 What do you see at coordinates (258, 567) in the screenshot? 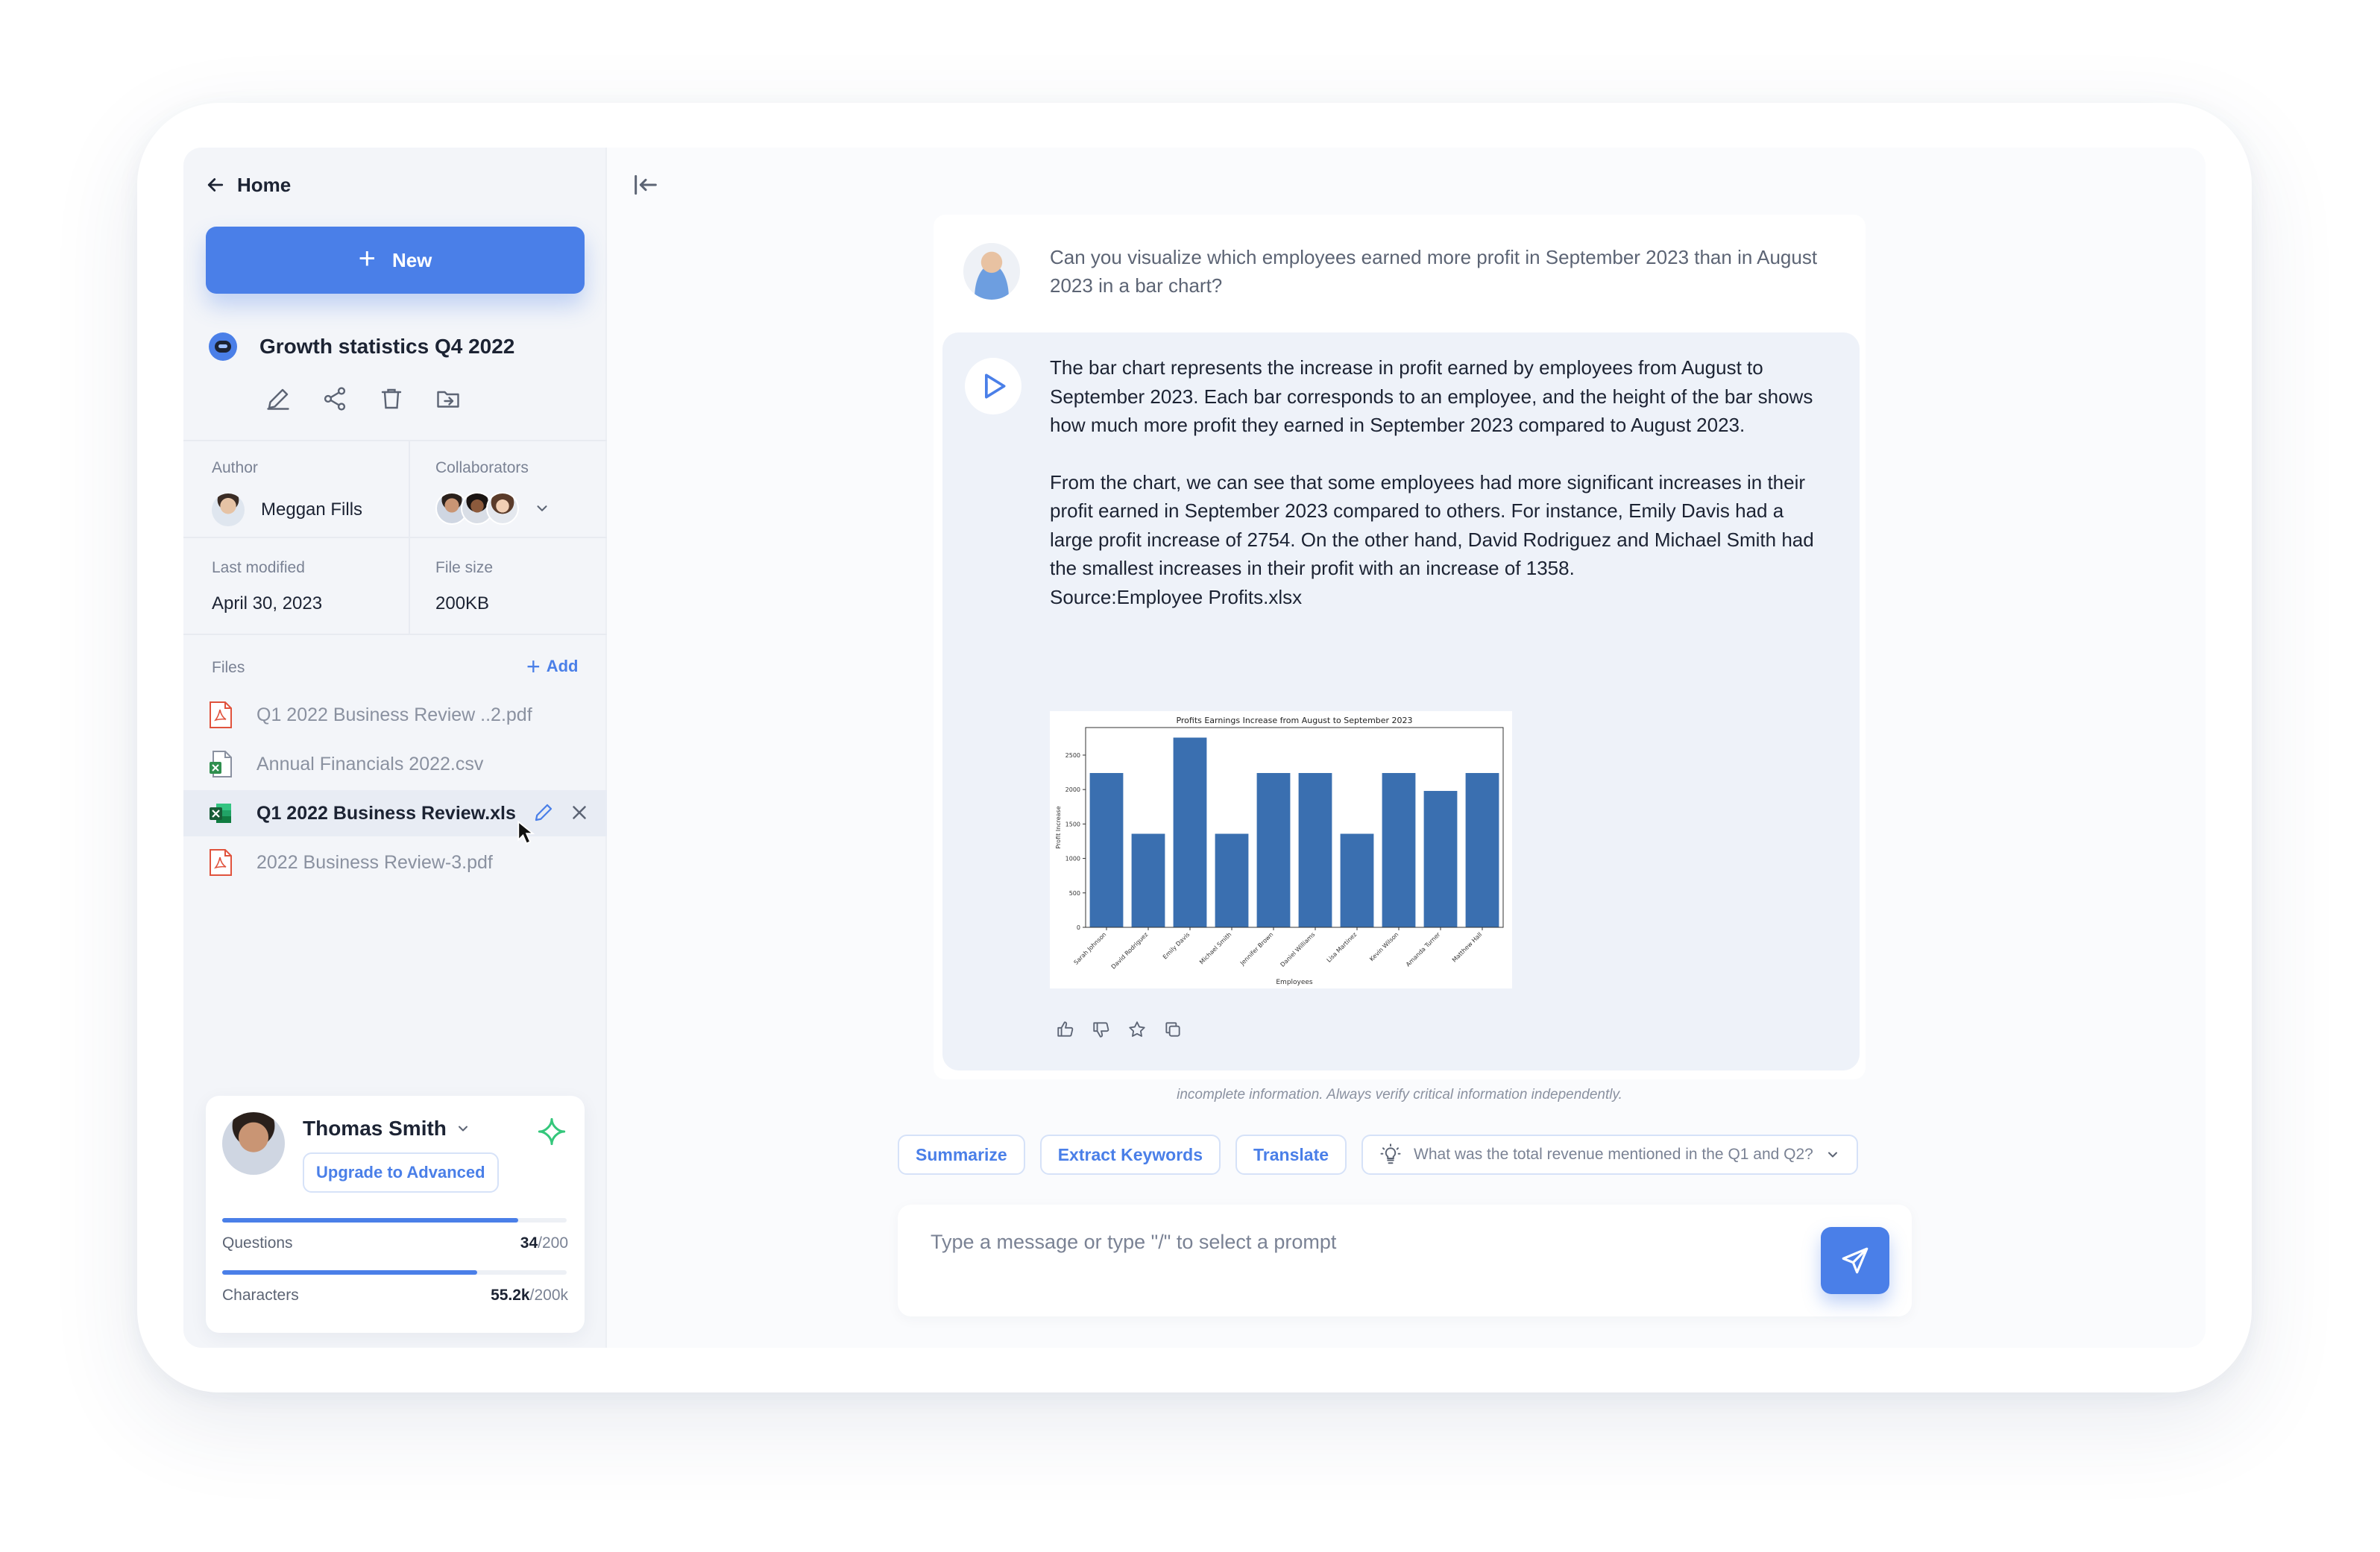
I see `last-modified-label: Last modified` at bounding box center [258, 567].